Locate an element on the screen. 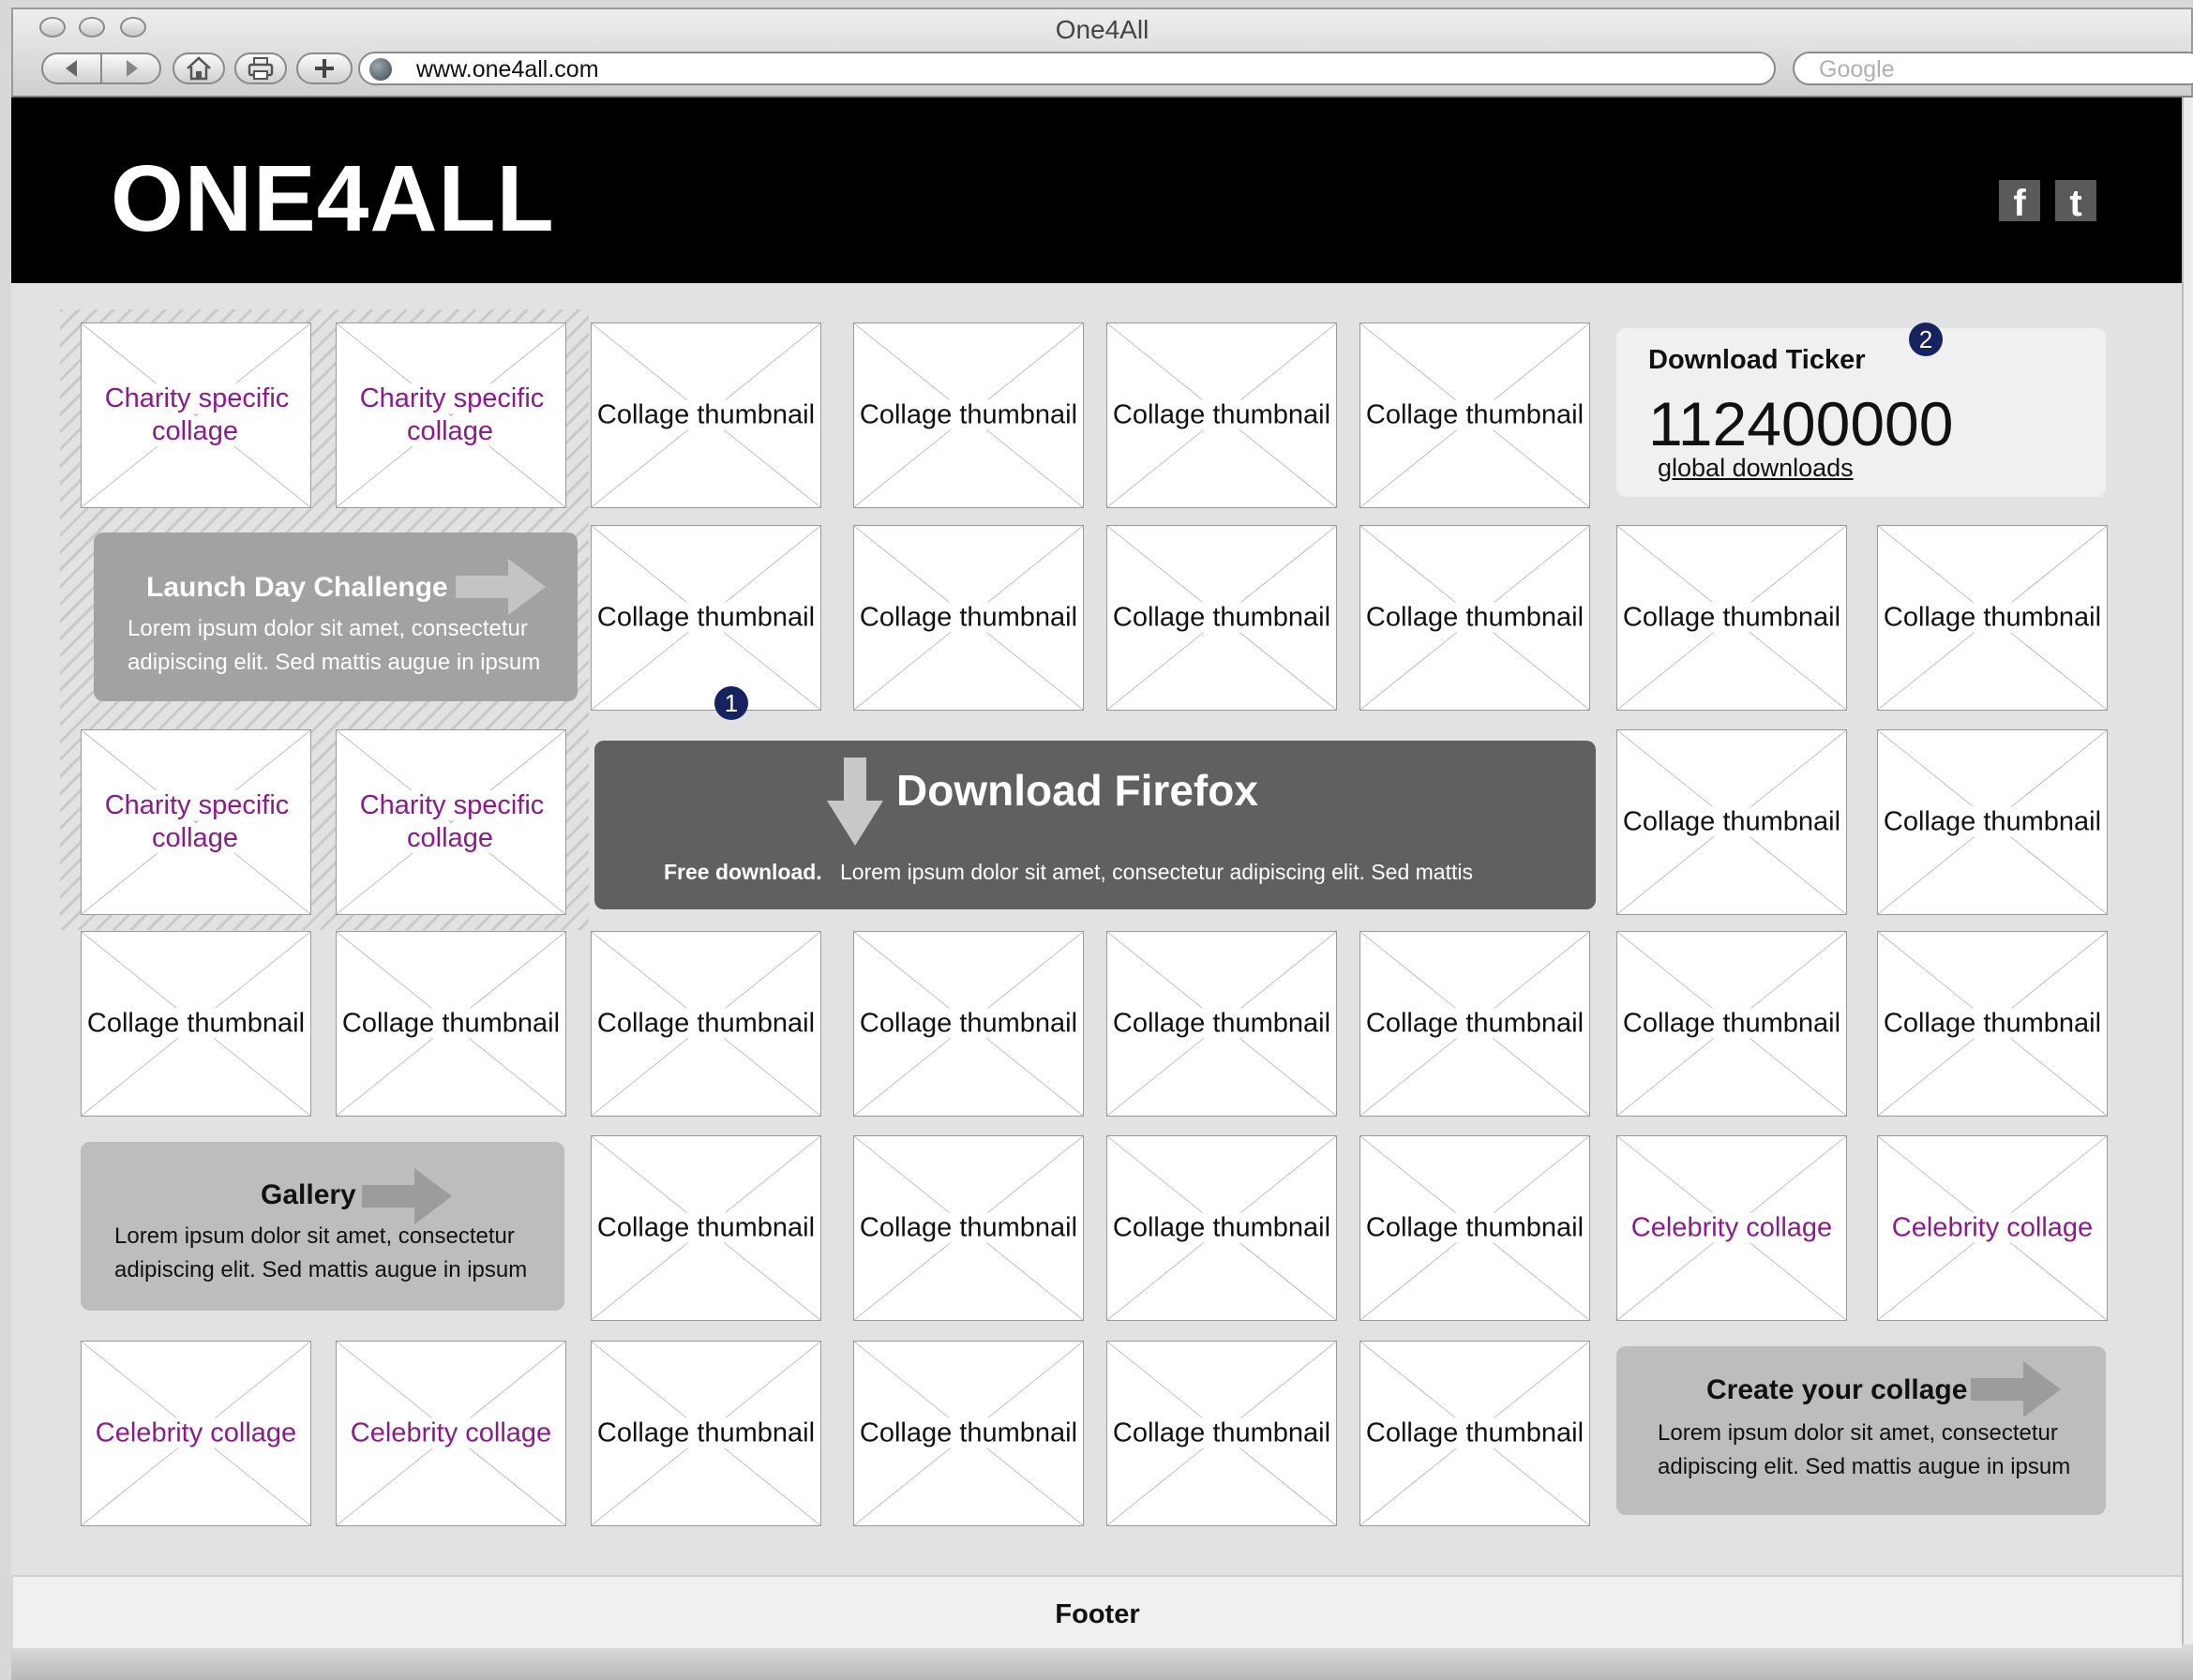 This screenshot has width=2193, height=1680. url-bar: www.one4all.com is located at coordinates (1067, 68).